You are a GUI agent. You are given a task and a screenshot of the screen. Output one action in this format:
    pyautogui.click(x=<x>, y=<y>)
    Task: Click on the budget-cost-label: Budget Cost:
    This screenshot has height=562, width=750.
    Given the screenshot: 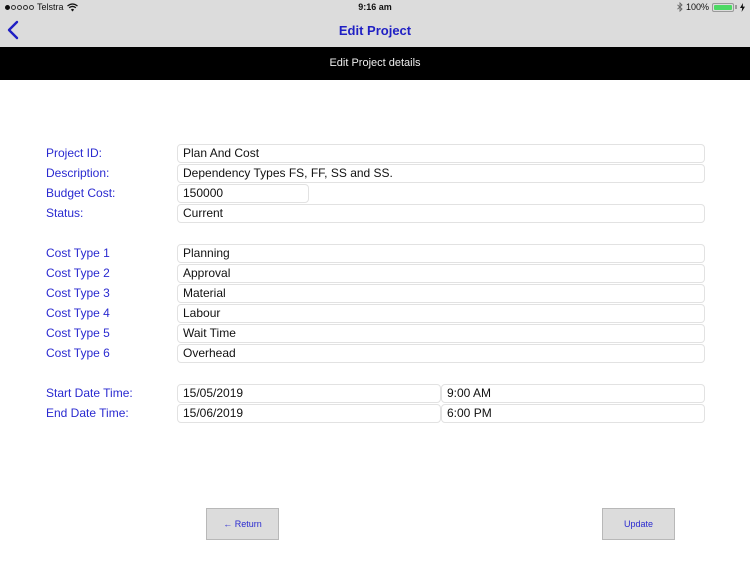 What is the action you would take?
    pyautogui.click(x=81, y=193)
    